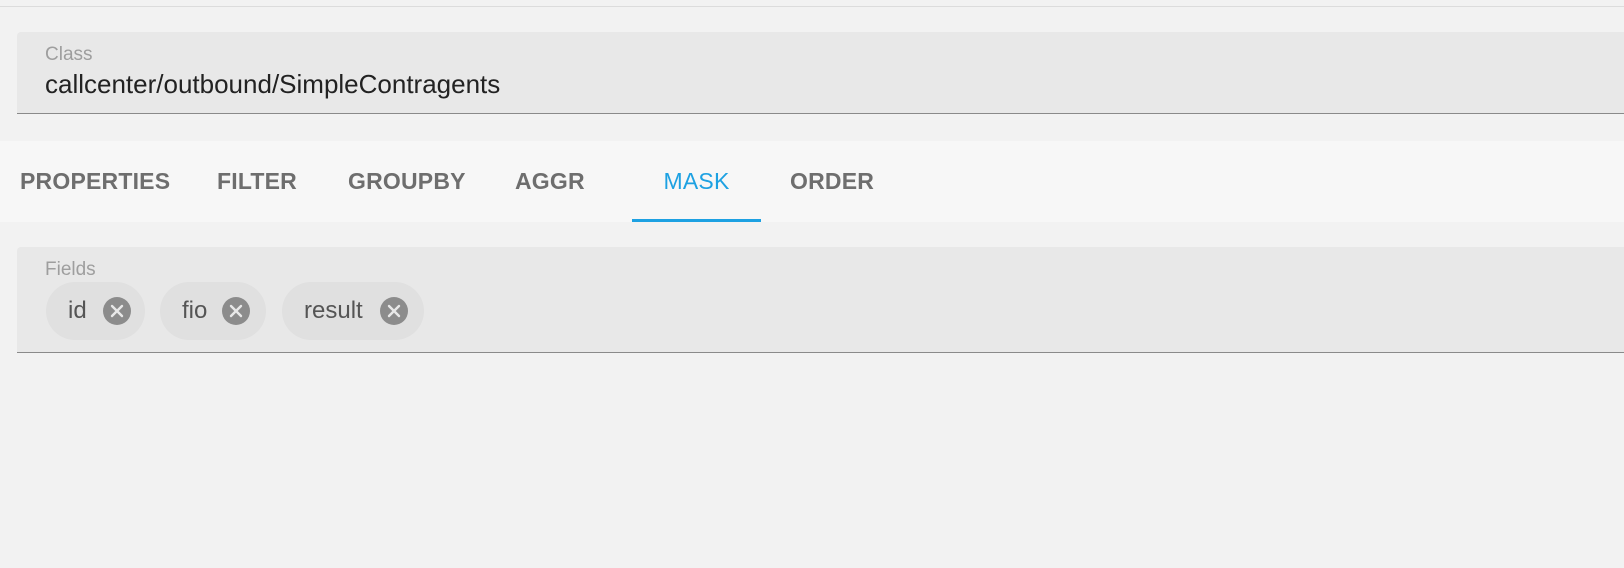 The width and height of the screenshot is (1624, 568). What do you see at coordinates (696, 220) in the screenshot?
I see `active-tab-indicator` at bounding box center [696, 220].